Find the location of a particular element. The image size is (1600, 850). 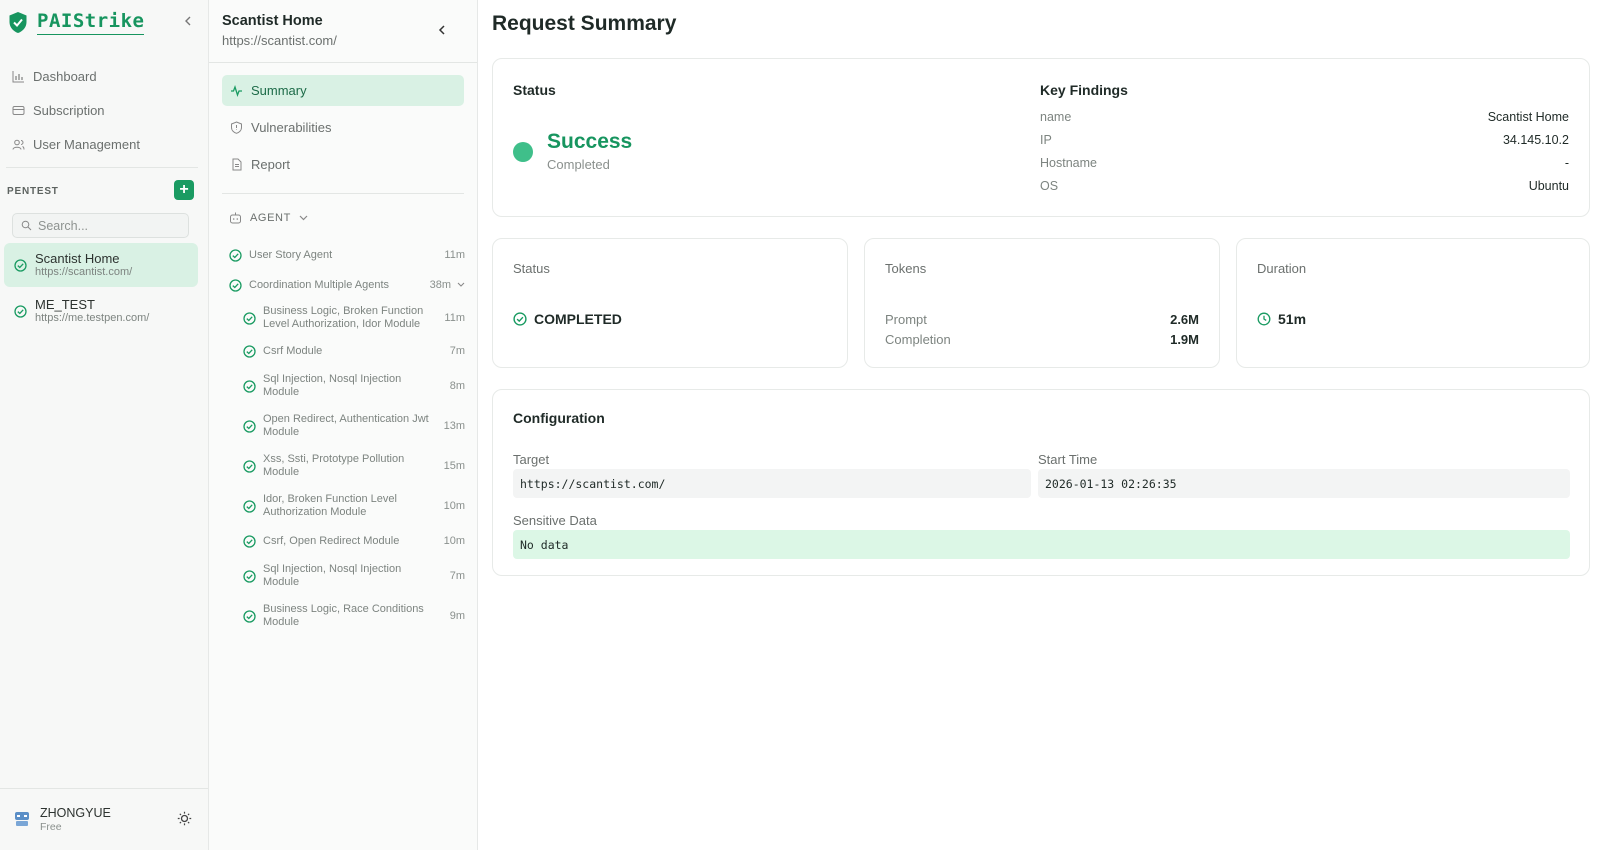

tab-report: Report is located at coordinates (343, 164).